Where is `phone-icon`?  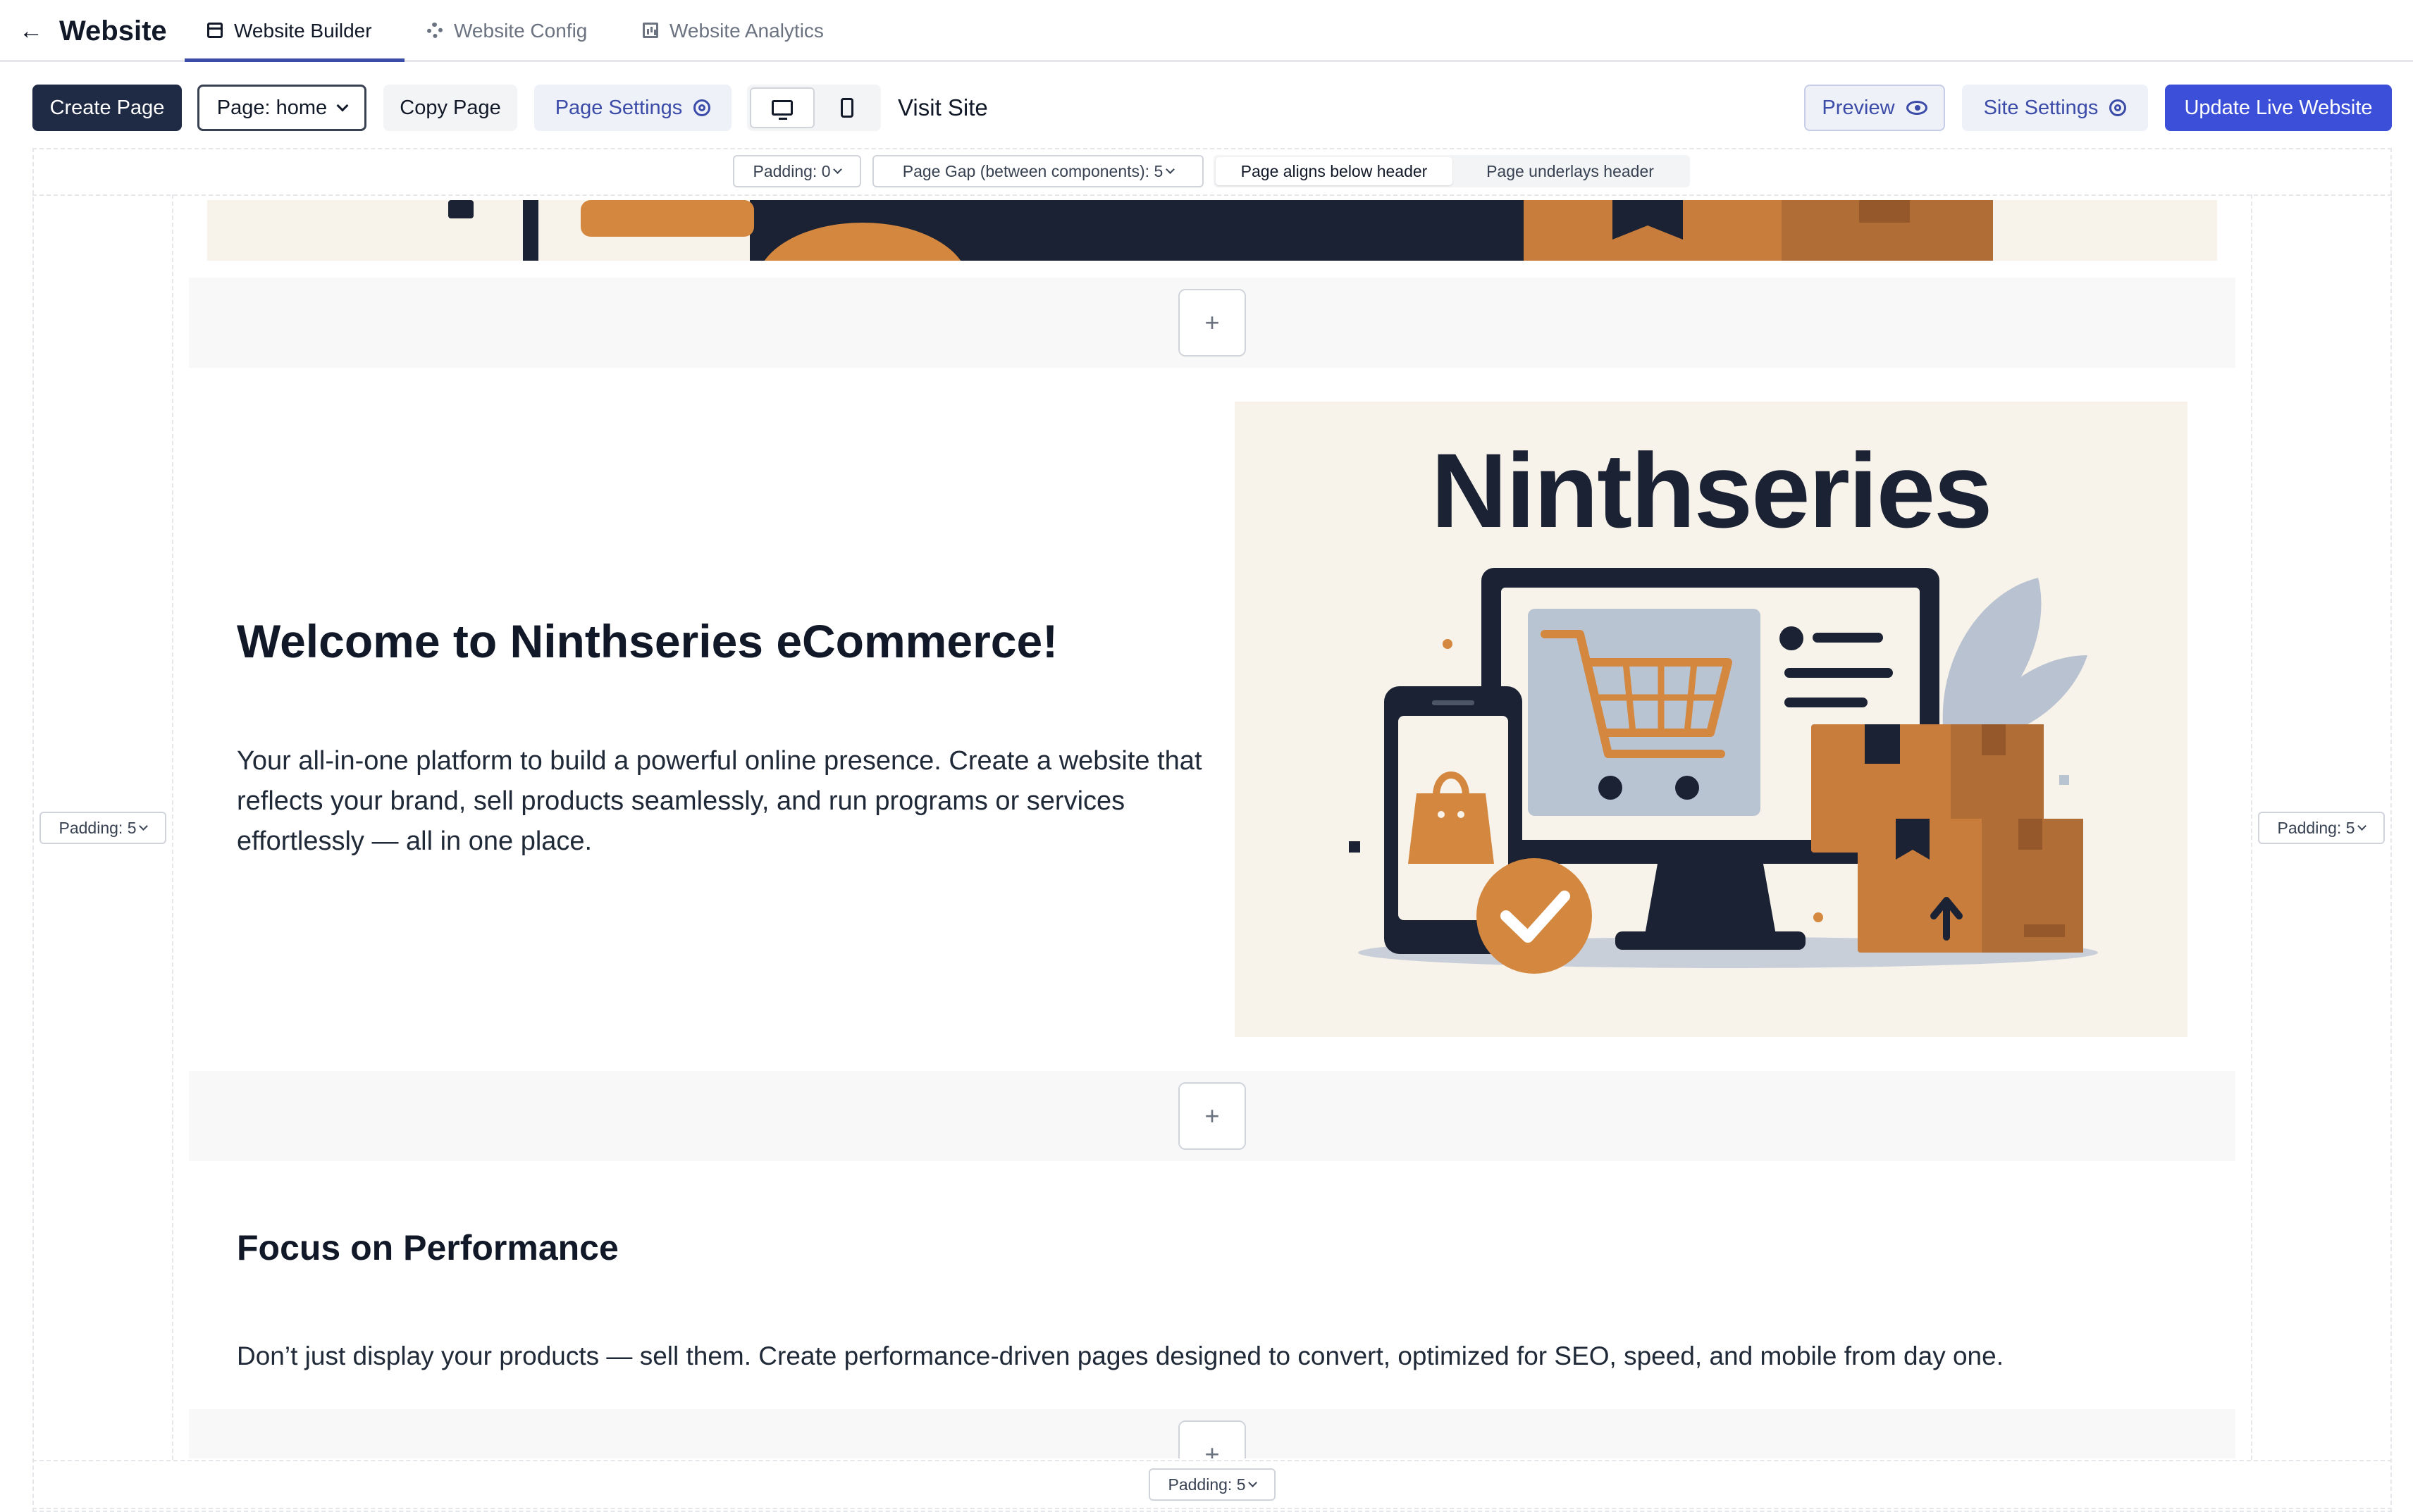 phone-icon is located at coordinates (847, 108).